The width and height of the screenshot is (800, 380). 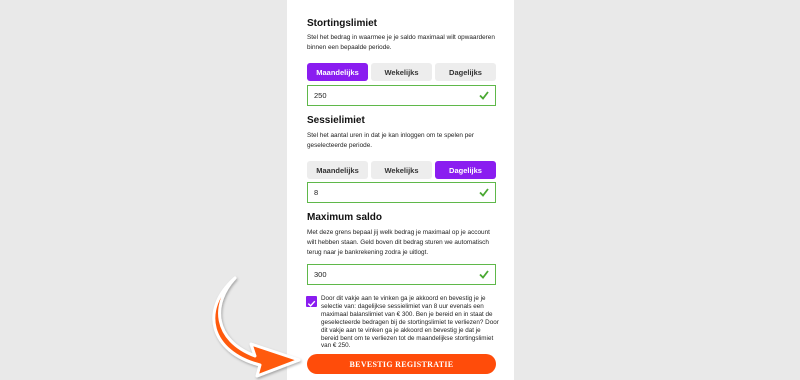 I want to click on max-balance-title: Maximum saldo, so click(x=345, y=217).